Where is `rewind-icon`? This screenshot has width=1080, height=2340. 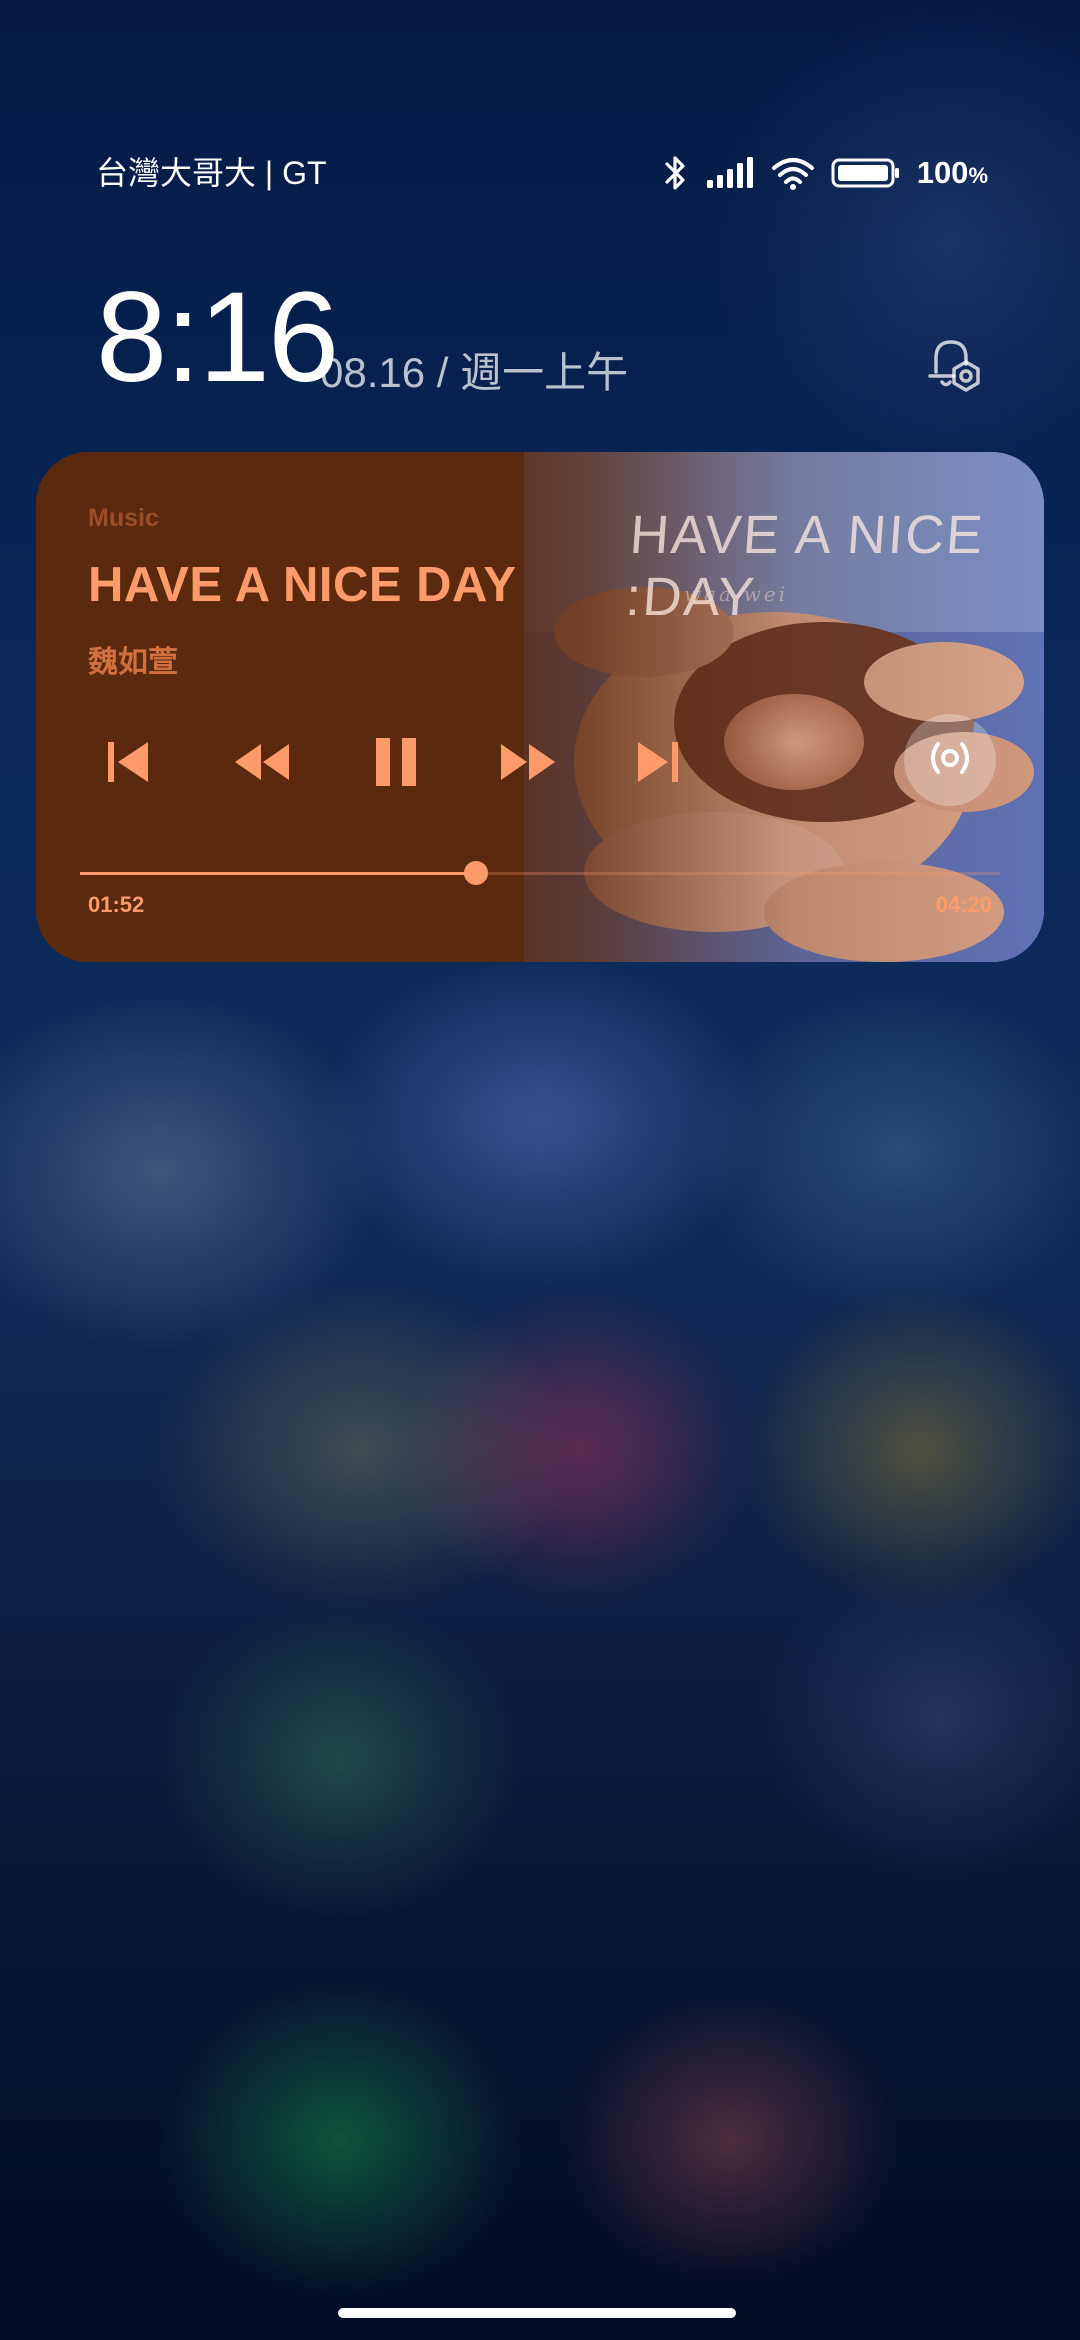
rewind-icon is located at coordinates (262, 764).